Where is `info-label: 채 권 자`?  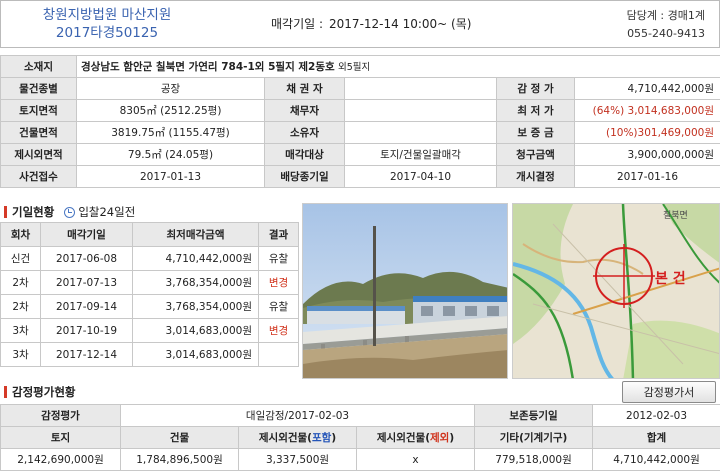
info-label: 채 권 자 is located at coordinates (304, 88).